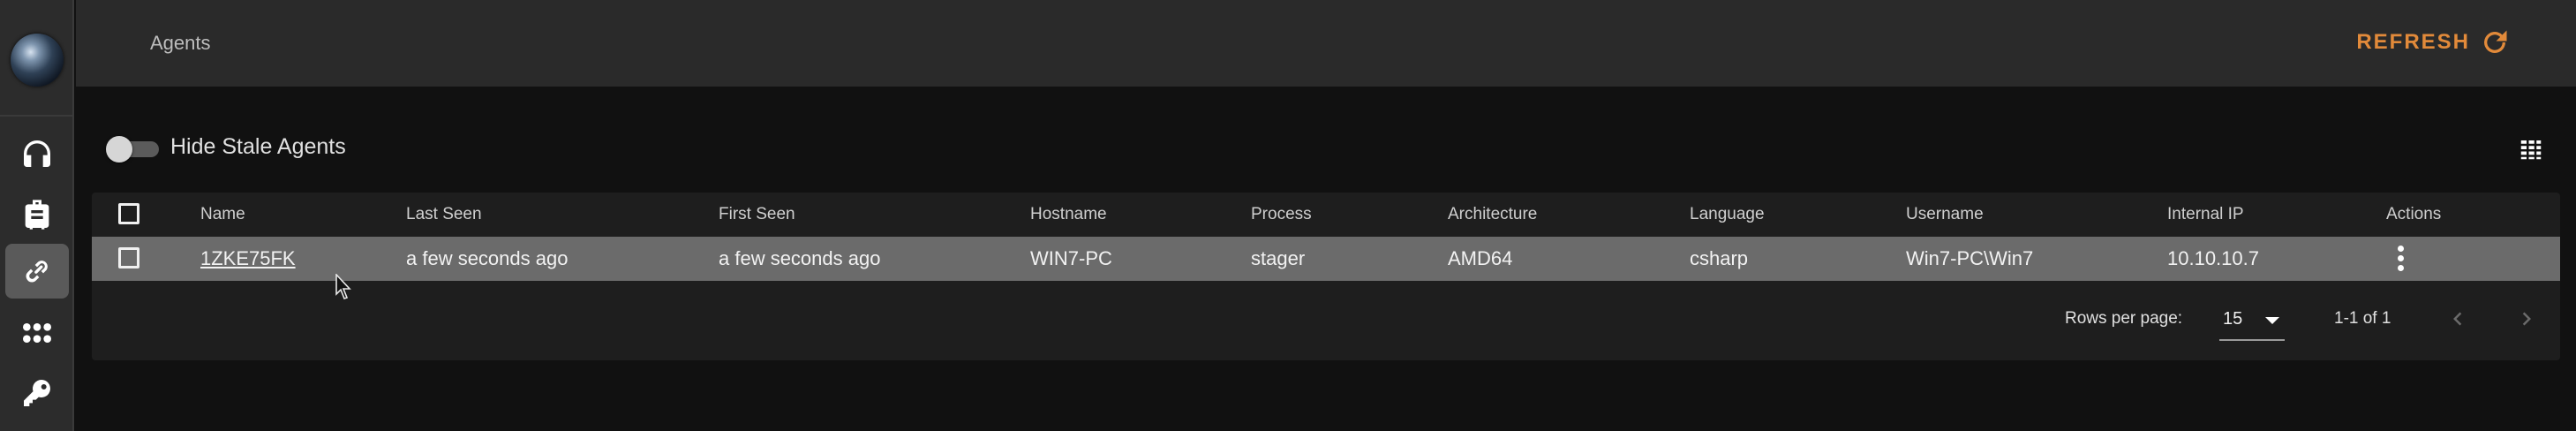 This screenshot has width=2576, height=431. I want to click on key-icon, so click(37, 393).